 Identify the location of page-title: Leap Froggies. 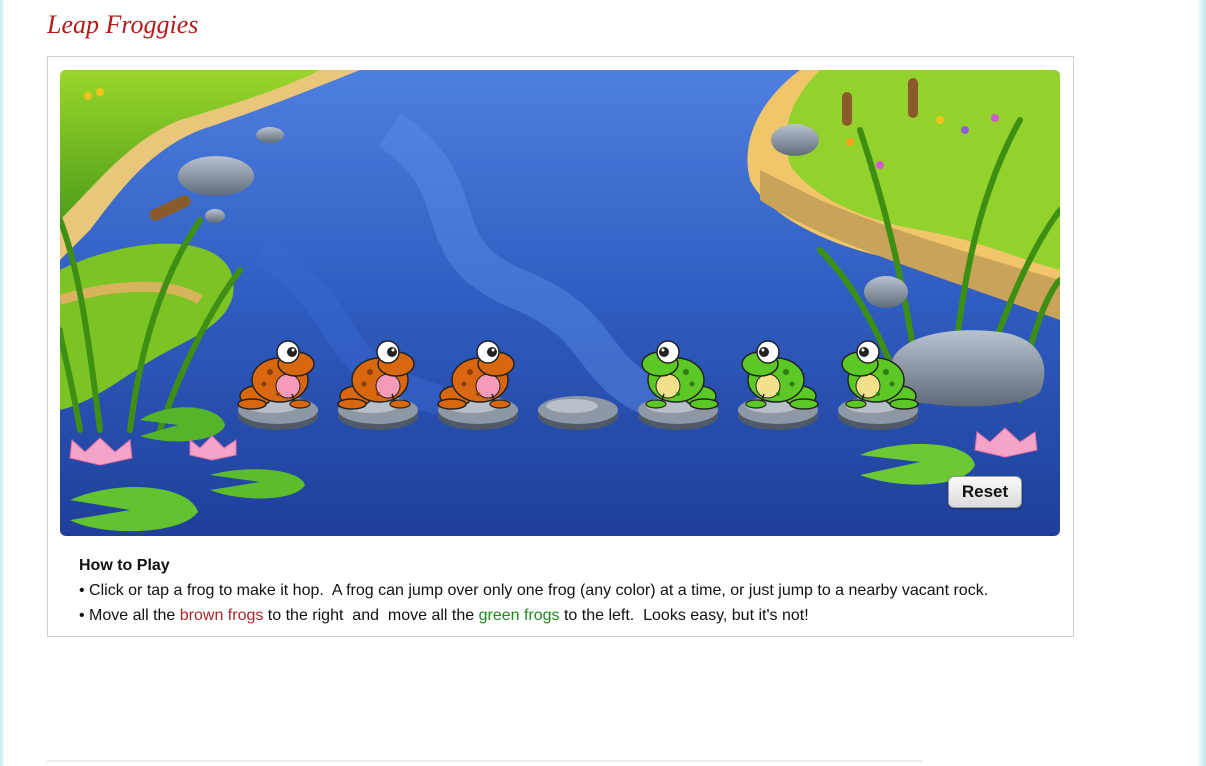
(123, 24).